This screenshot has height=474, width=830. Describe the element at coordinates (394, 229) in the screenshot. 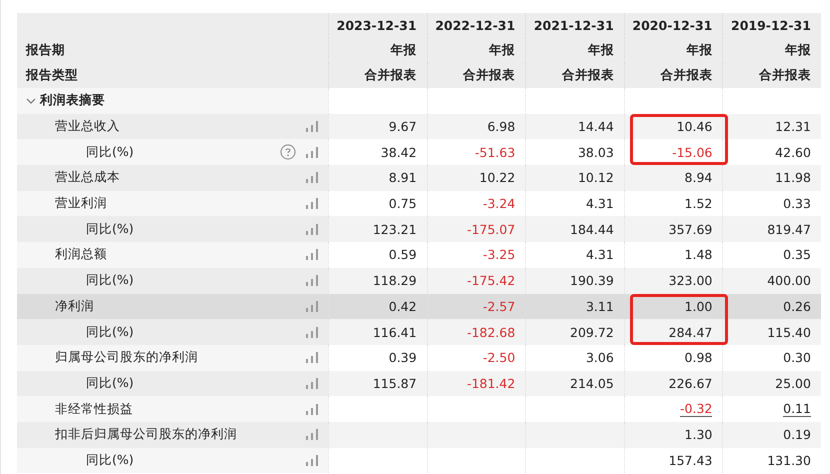

I see `table-cell: 123.21` at that location.